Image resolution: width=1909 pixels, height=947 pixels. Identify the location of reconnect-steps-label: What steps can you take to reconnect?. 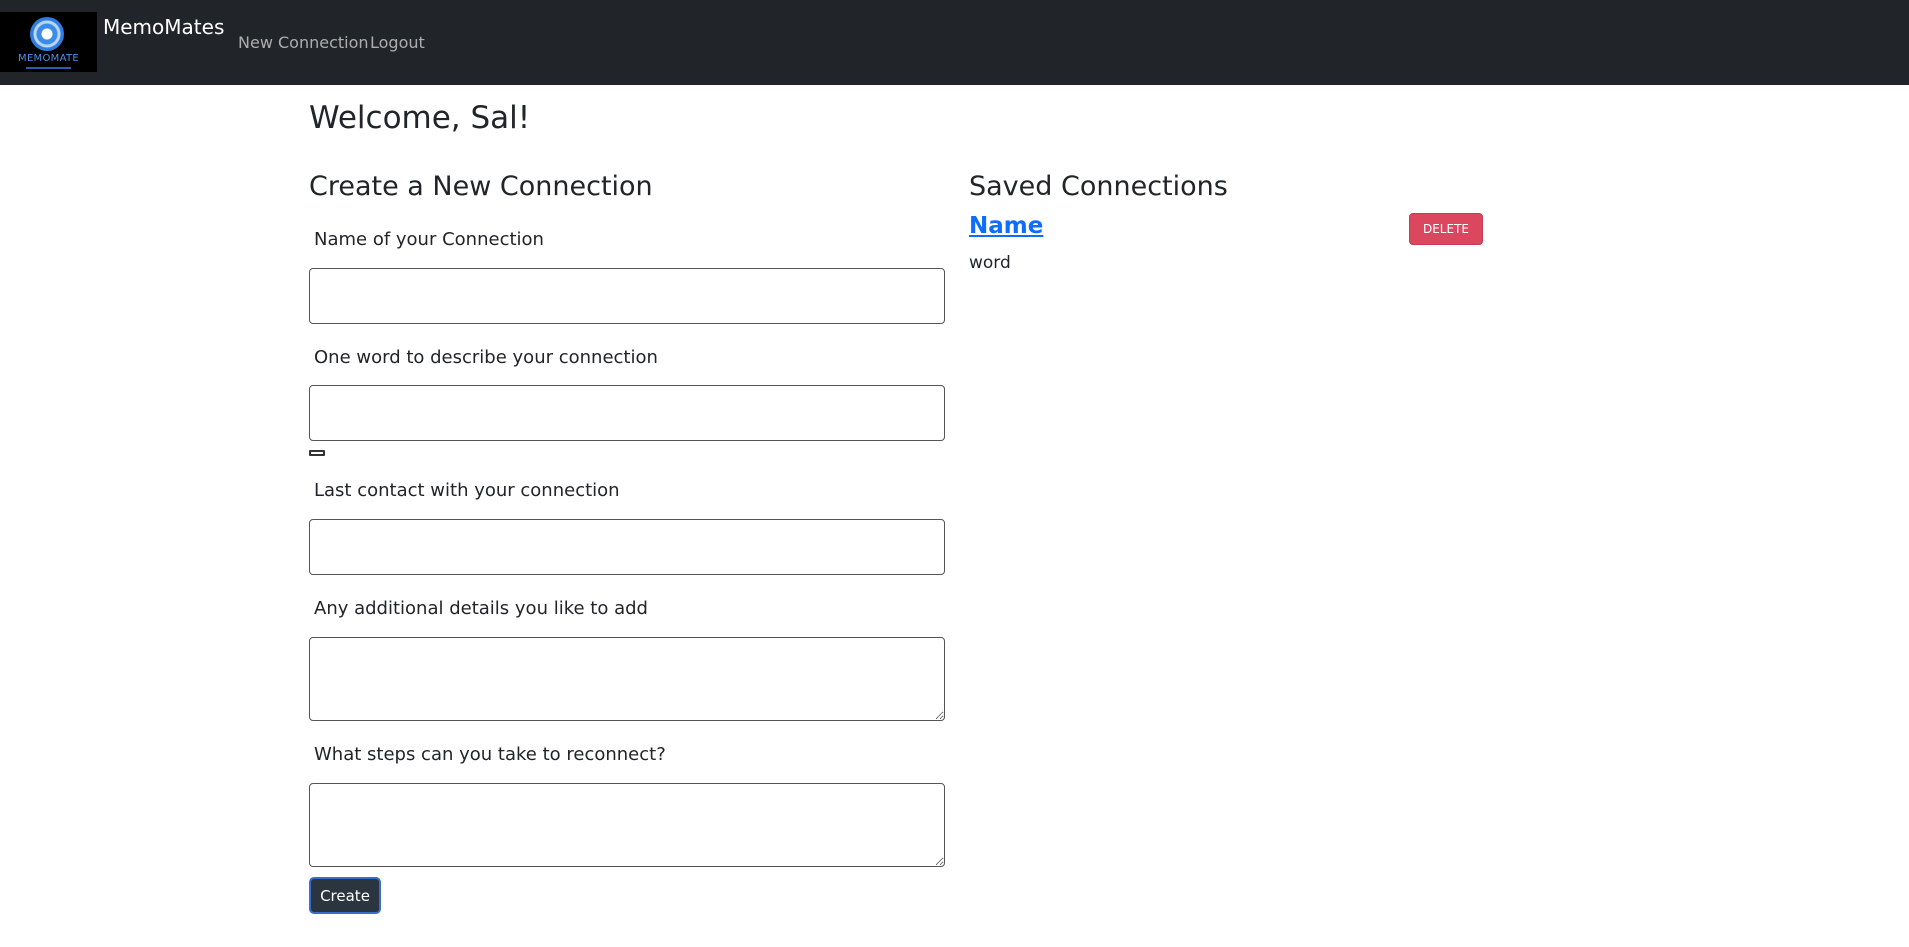
(490, 754).